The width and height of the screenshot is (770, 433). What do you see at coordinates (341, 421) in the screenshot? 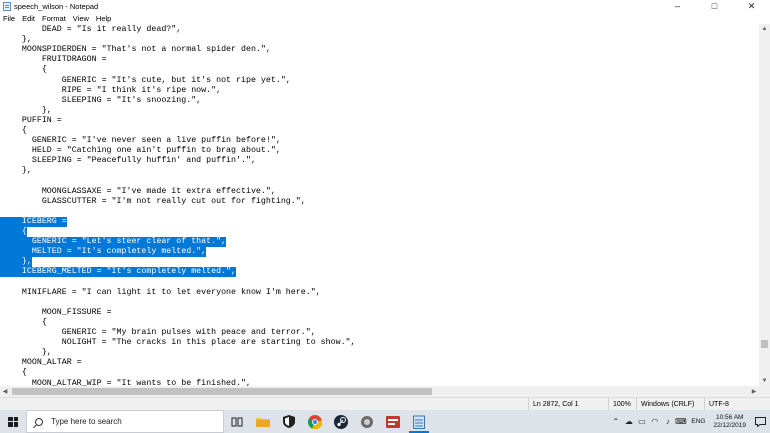
I see `steam-icon` at bounding box center [341, 421].